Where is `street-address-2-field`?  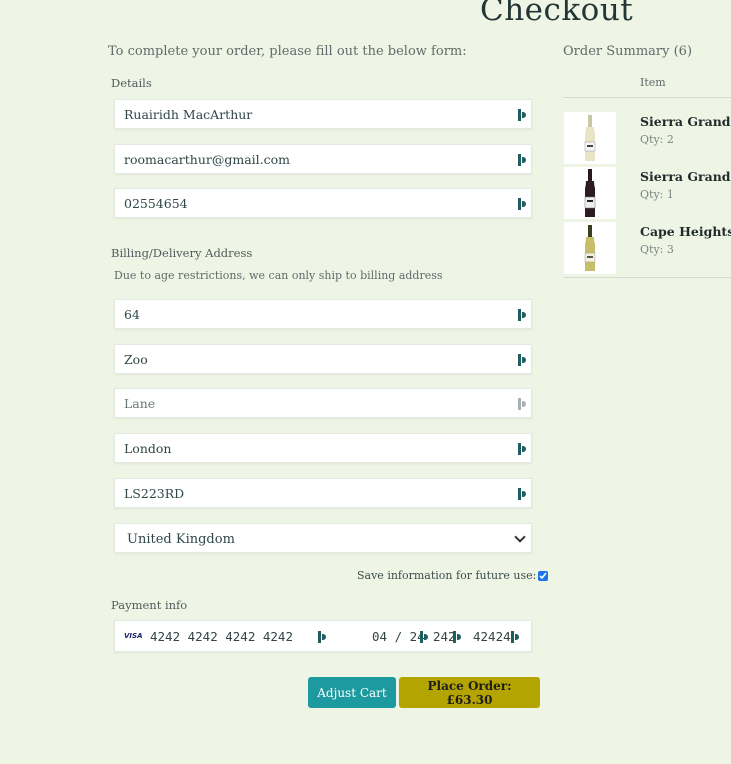 street-address-2-field is located at coordinates (323, 359).